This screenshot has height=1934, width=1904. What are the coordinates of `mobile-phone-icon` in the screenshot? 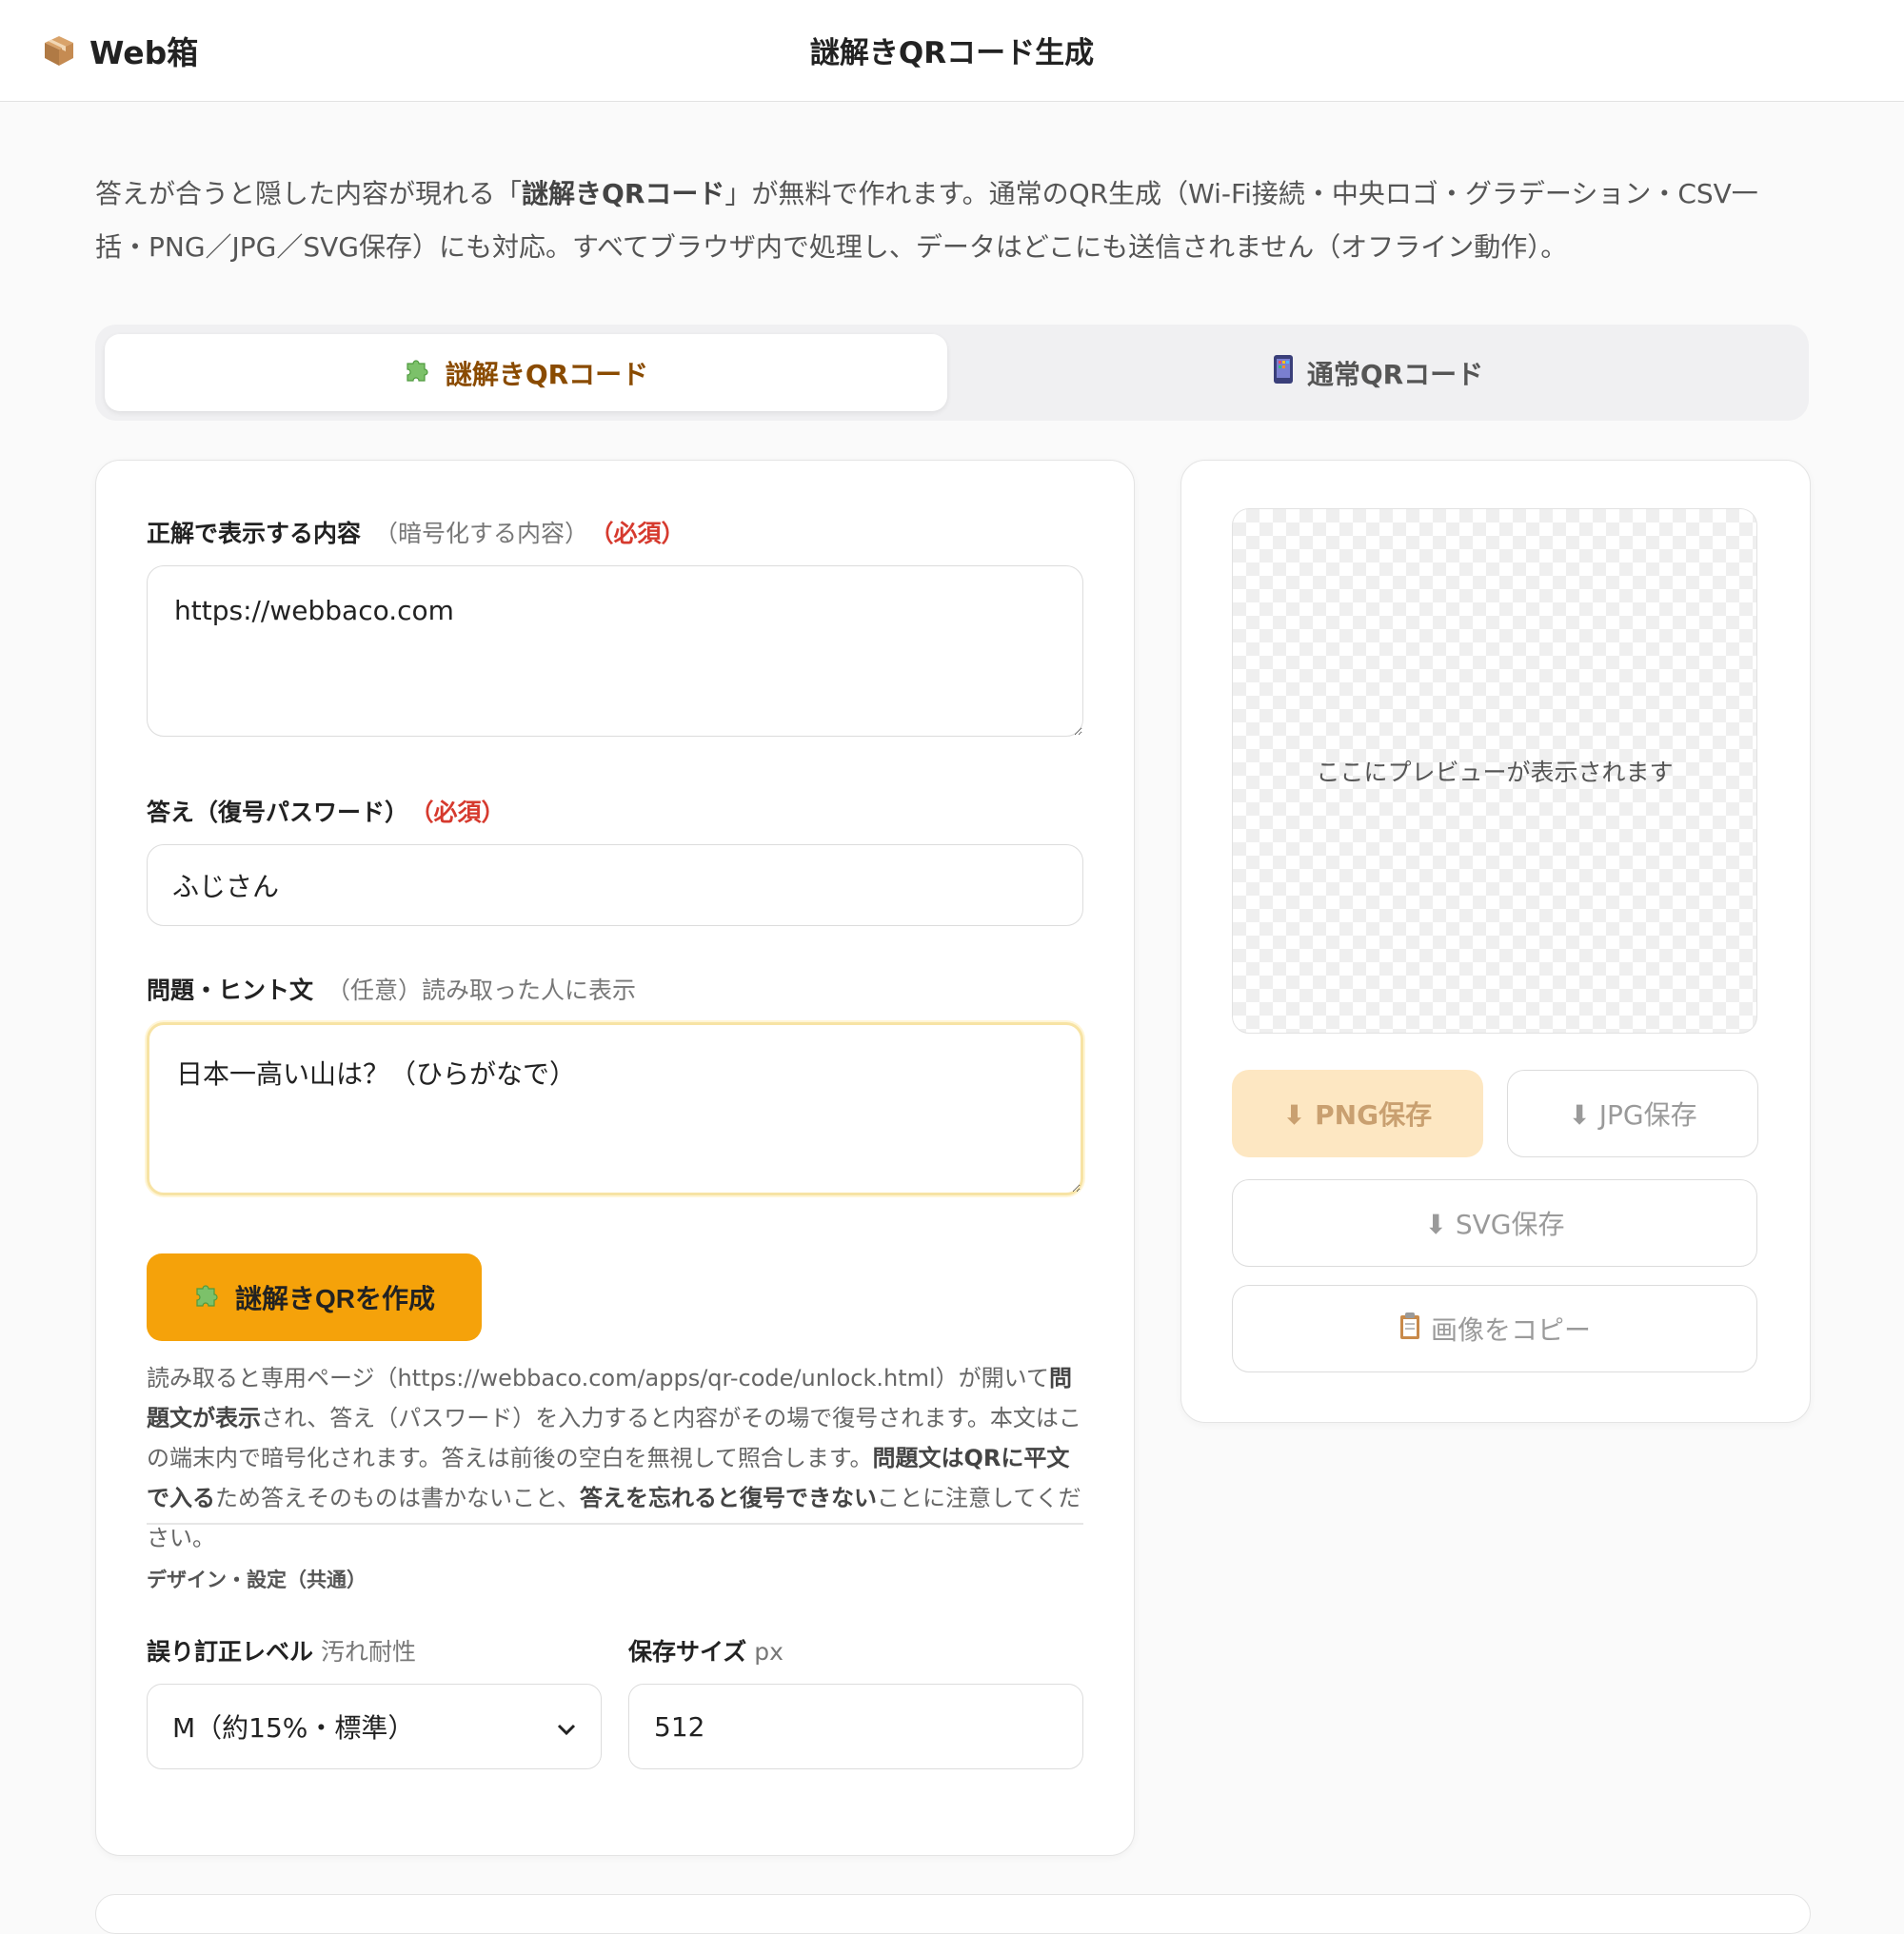 It's located at (1283, 372).